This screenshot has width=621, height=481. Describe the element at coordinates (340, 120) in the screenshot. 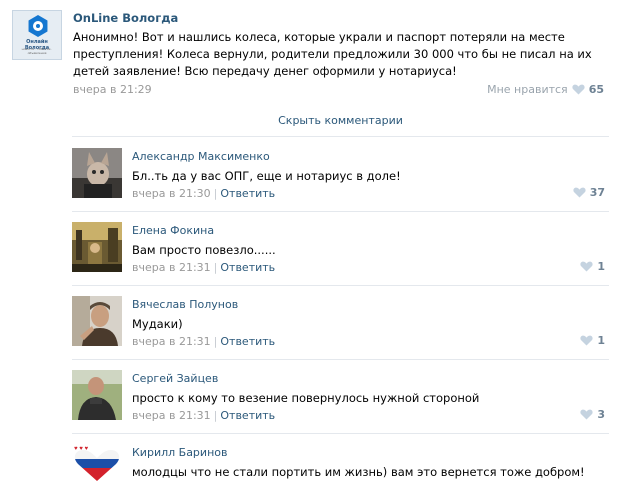

I see `hide-comments-link: Скрыть комментарии` at that location.